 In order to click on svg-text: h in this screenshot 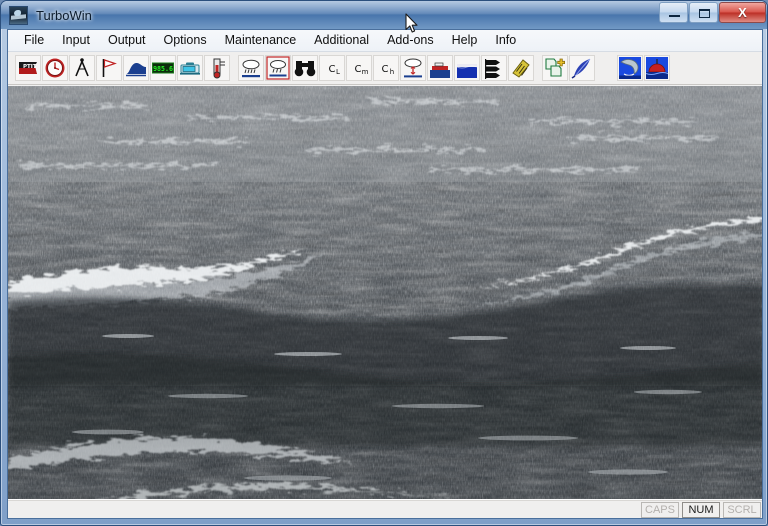, I will do `click(392, 72)`.